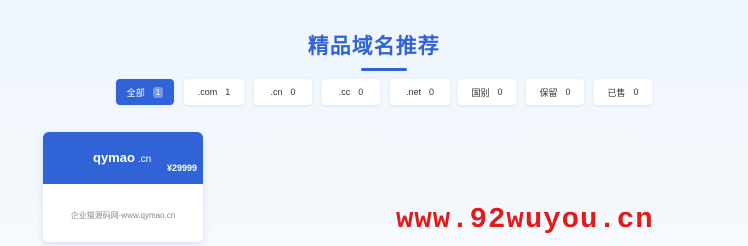 This screenshot has width=748, height=246. Describe the element at coordinates (413, 92) in the screenshot. I see `filter-label: .net` at that location.